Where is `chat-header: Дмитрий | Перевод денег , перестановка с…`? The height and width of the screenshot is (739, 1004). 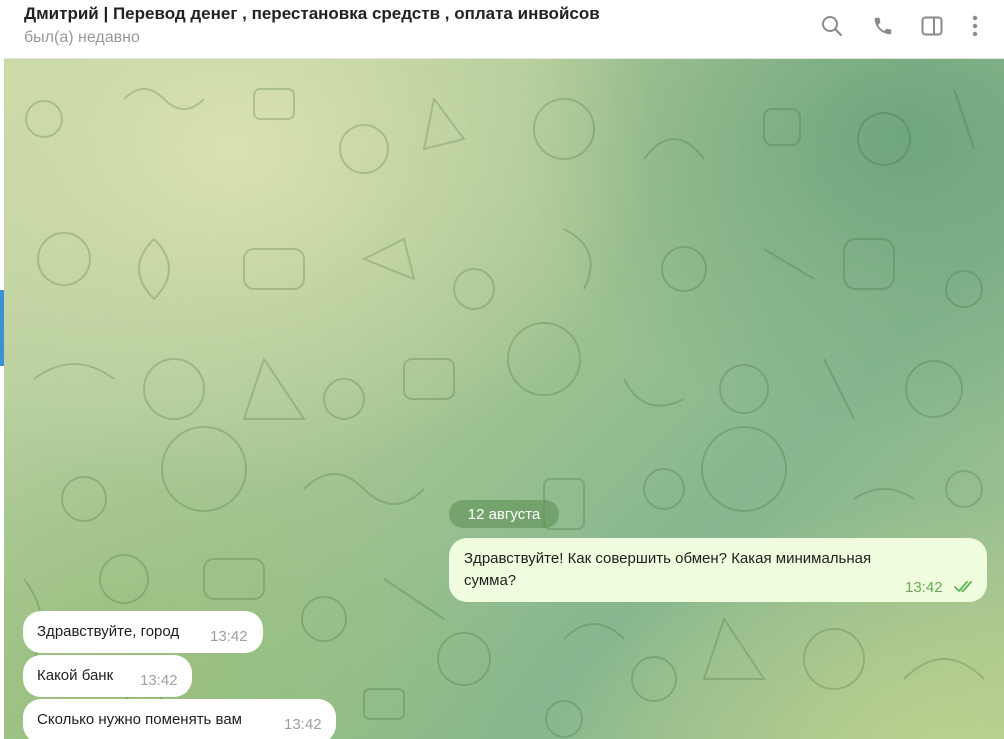
chat-header: Дмитрий | Перевод денег , перестановка с… is located at coordinates (504, 29).